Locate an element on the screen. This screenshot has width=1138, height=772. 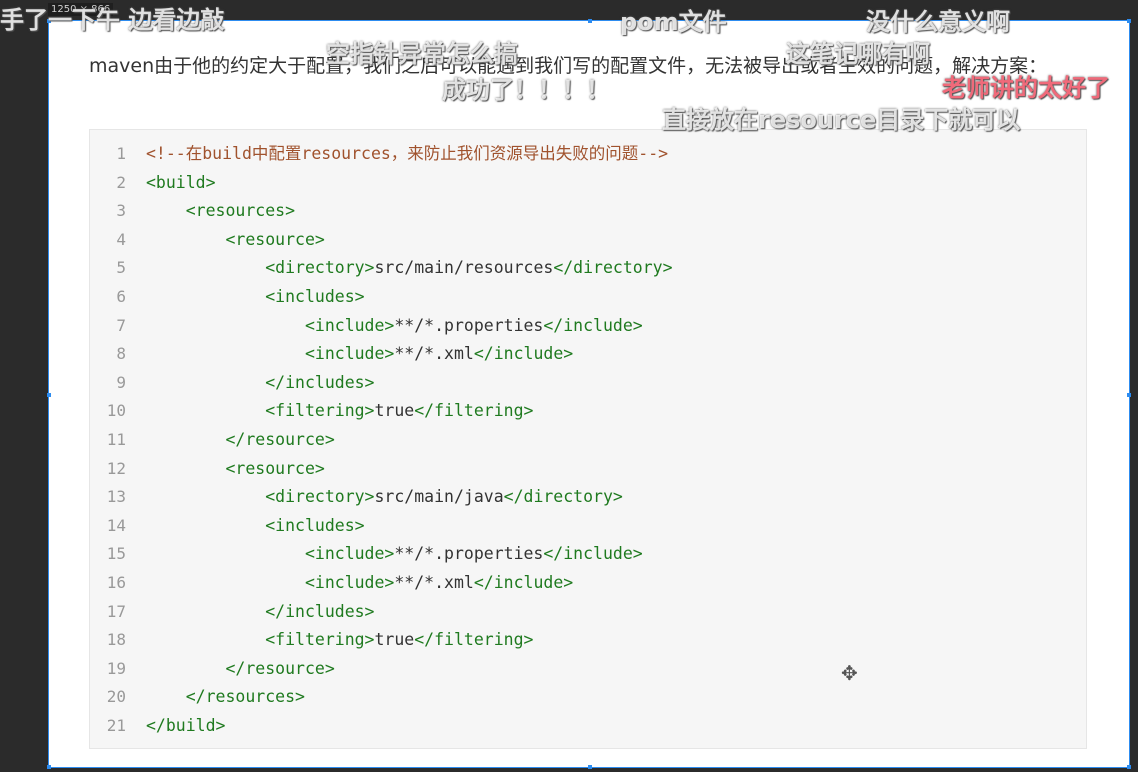
code-text: <resources> is located at coordinates (240, 211).